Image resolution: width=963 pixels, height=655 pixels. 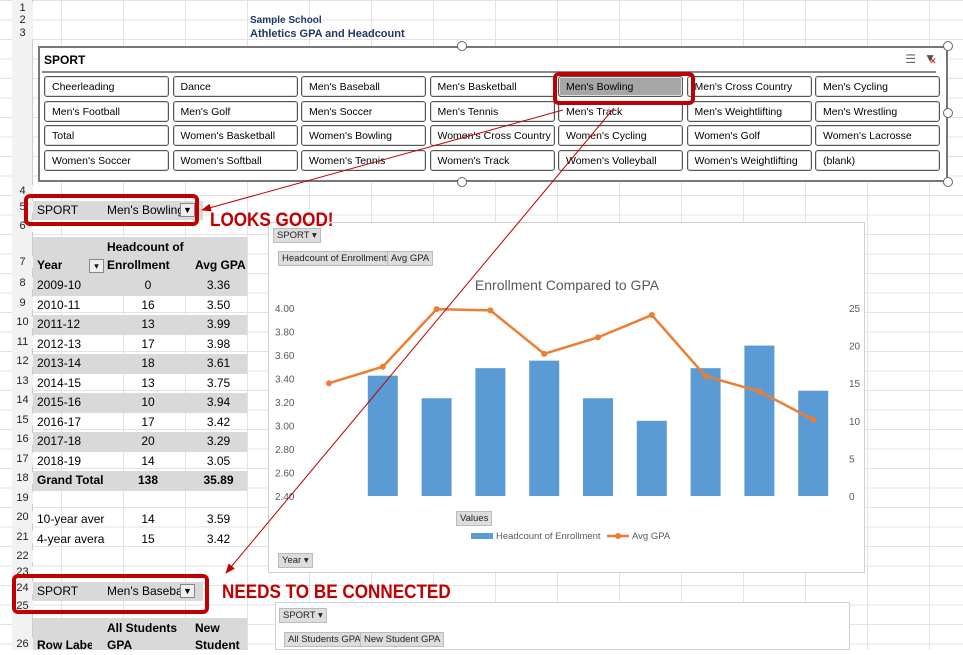 I want to click on chart-field-headcount: Headcount of Enrollment, so click(x=334, y=258).